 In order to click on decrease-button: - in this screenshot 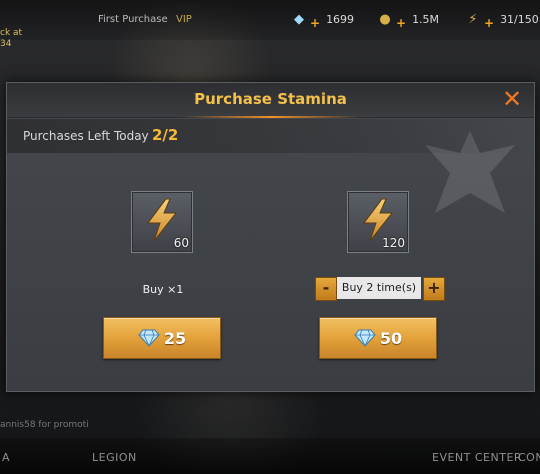, I will do `click(326, 289)`.